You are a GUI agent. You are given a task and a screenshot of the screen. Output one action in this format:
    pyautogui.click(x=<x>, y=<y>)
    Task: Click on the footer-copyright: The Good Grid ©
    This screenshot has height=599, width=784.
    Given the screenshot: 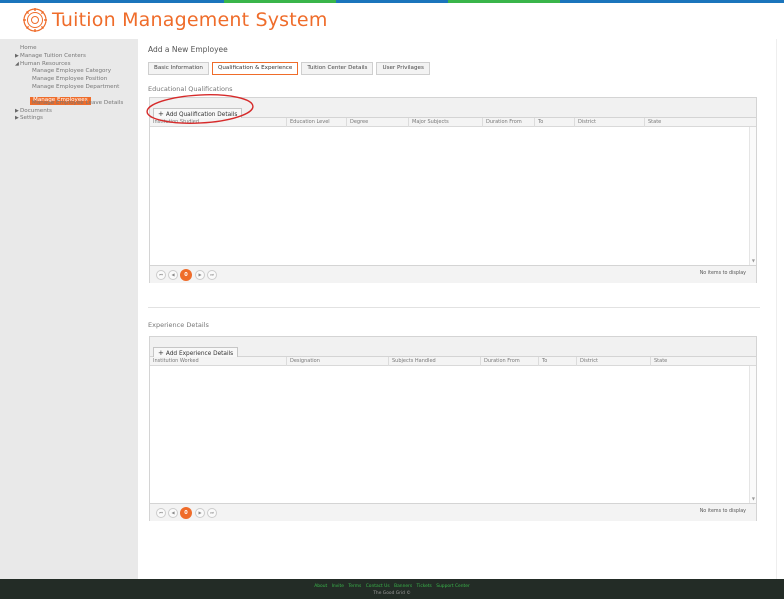 What is the action you would take?
    pyautogui.click(x=392, y=593)
    